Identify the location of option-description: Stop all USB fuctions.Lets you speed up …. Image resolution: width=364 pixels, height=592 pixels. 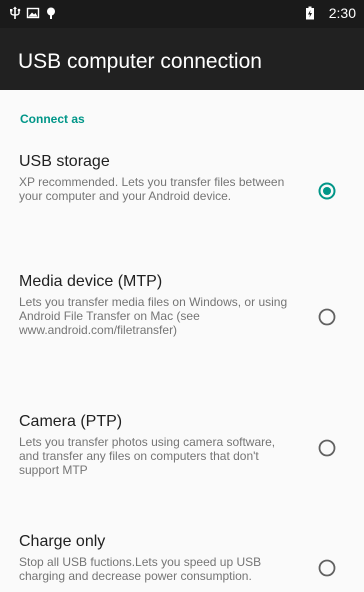
(140, 569).